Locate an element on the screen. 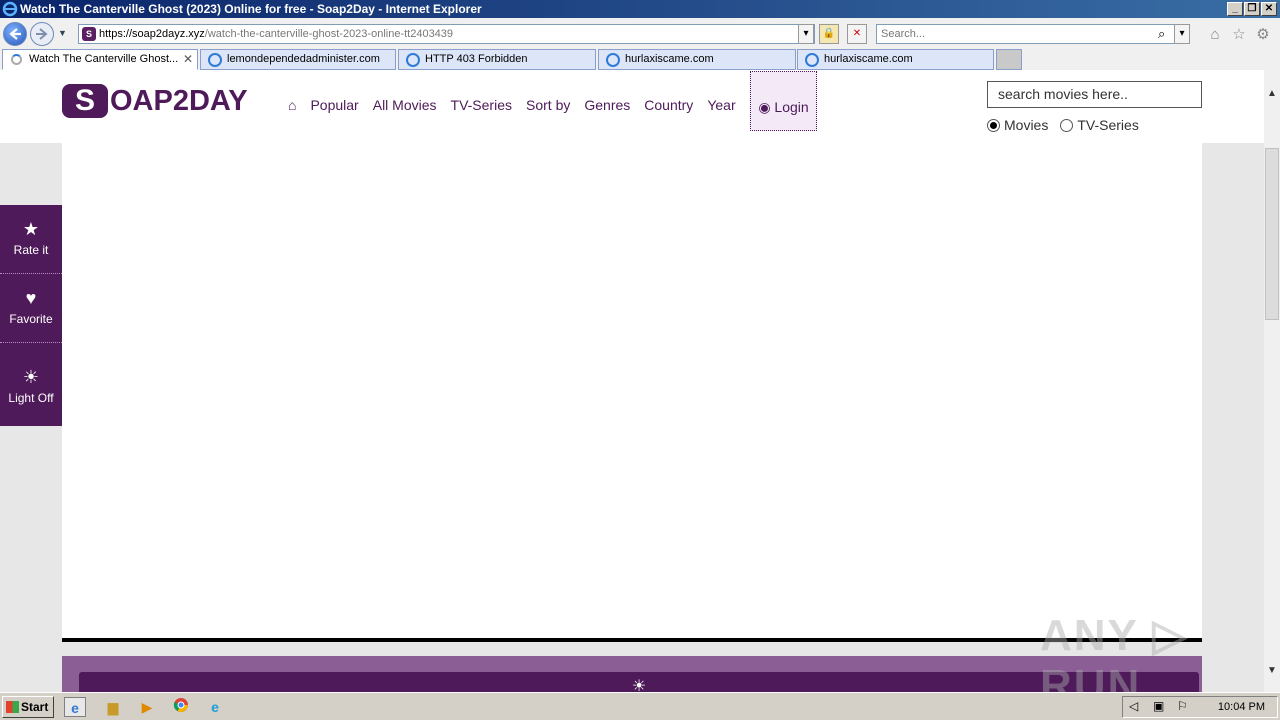 This screenshot has height=720, width=1280. back-arrow-icon is located at coordinates (15, 34).